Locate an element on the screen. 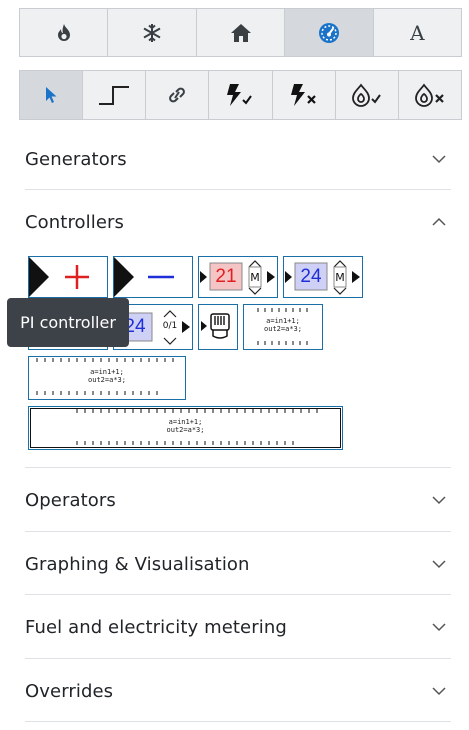 The width and height of the screenshot is (469, 730). section-title-fuel-metering: Fuel and electricity metering is located at coordinates (156, 627).